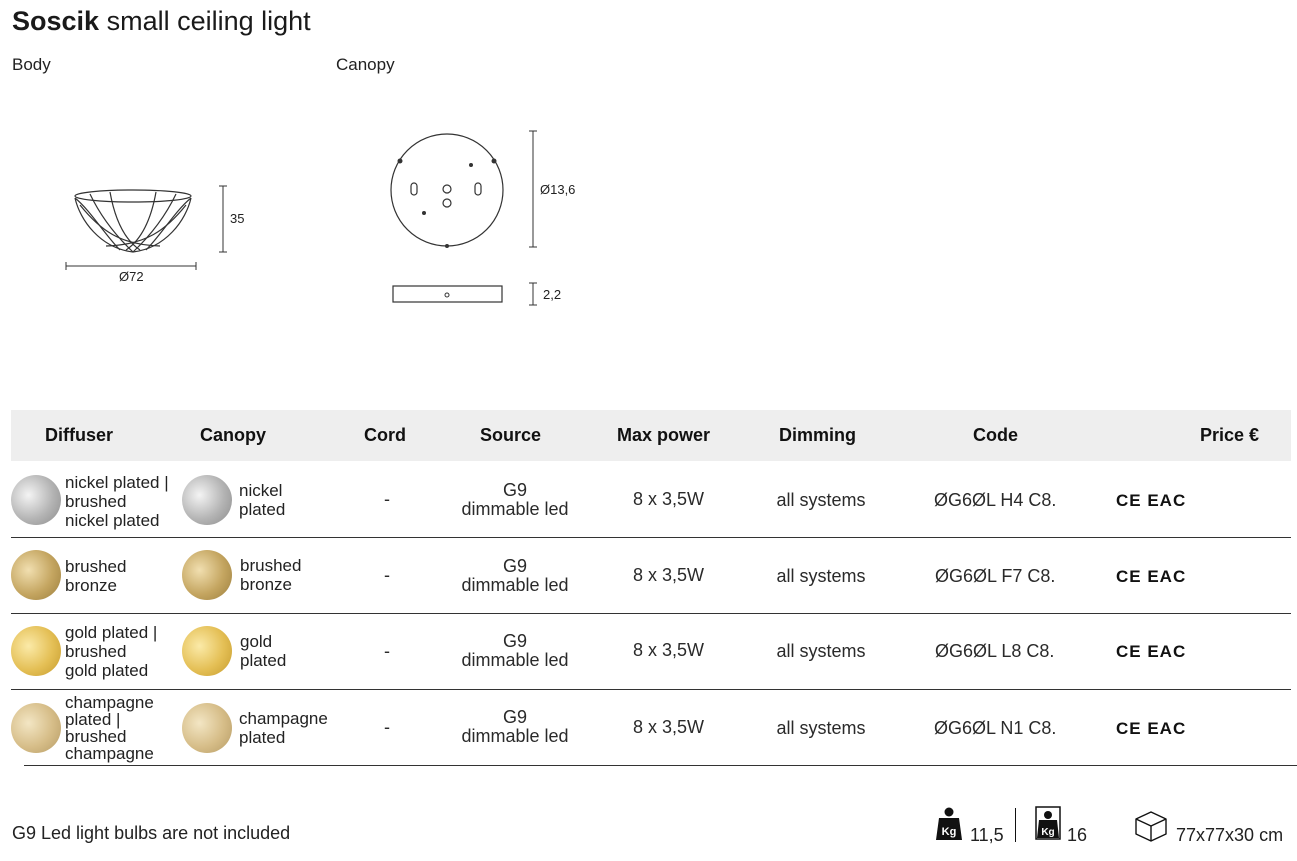 The image size is (1297, 861). What do you see at coordinates (1230, 435) in the screenshot?
I see `header-price: Price €` at bounding box center [1230, 435].